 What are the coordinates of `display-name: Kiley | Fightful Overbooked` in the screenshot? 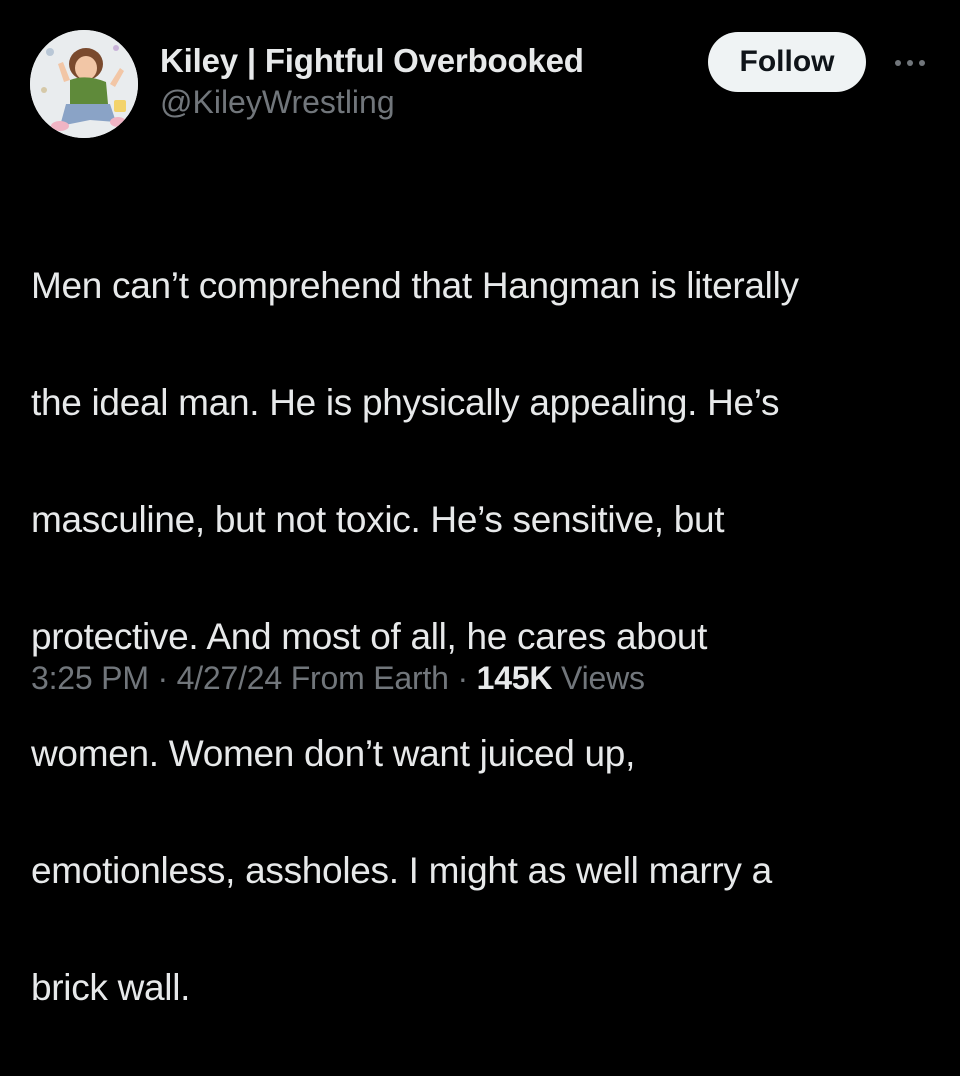 It's located at (372, 61).